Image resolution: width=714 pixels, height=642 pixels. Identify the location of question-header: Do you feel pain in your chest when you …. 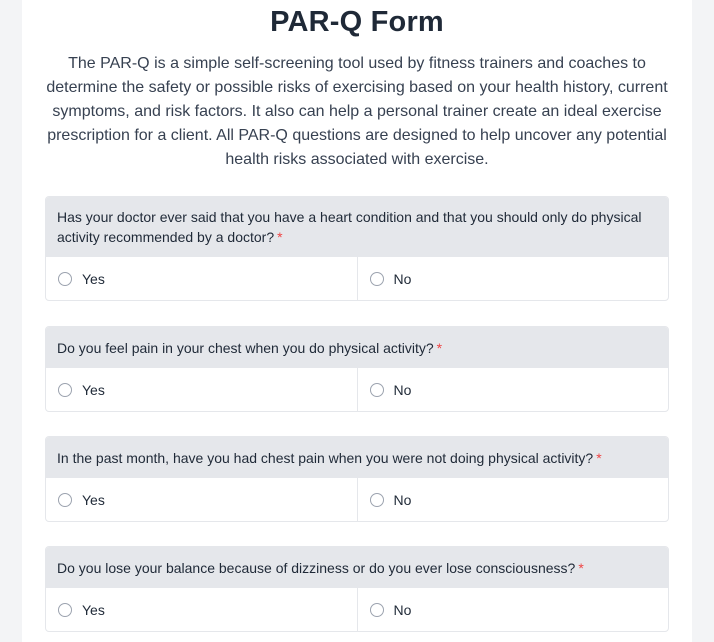
(357, 347).